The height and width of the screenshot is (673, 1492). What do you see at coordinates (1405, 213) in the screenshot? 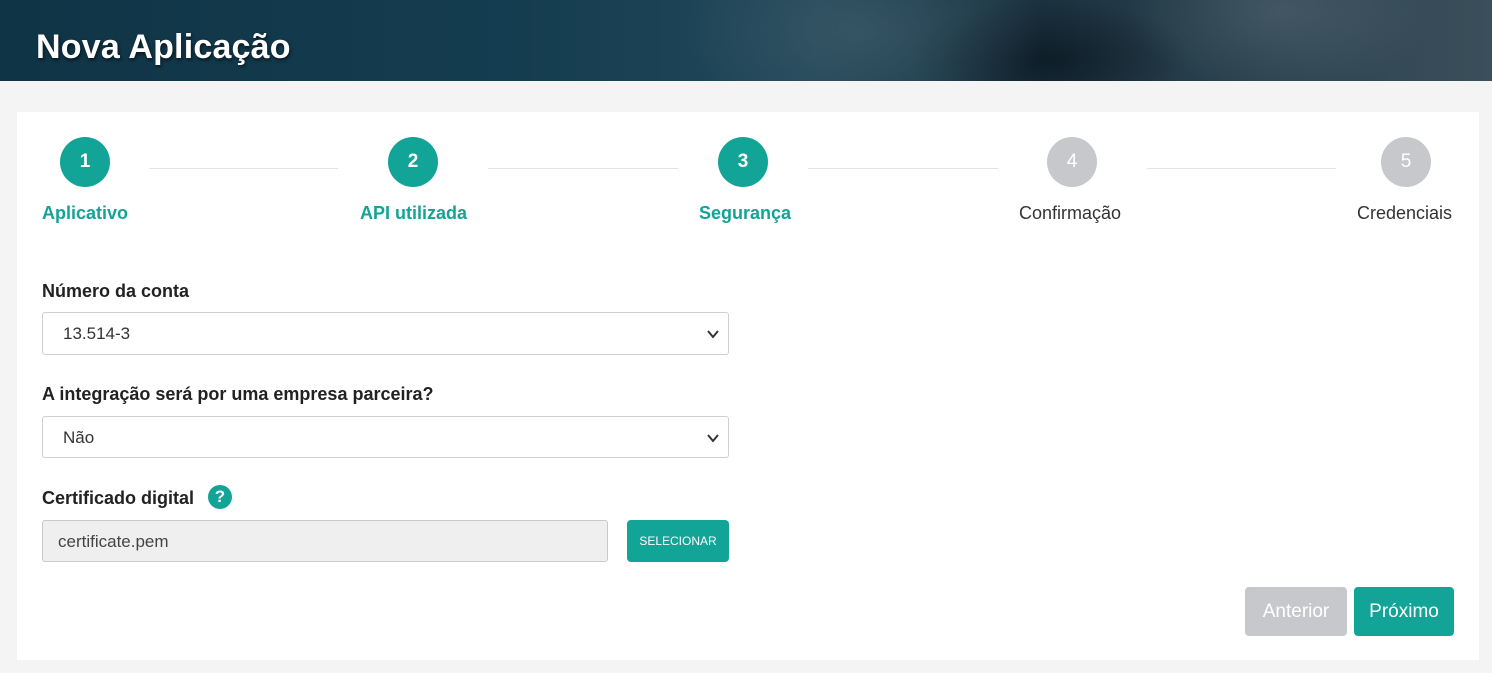
I see `step-5-label: Credenciais` at bounding box center [1405, 213].